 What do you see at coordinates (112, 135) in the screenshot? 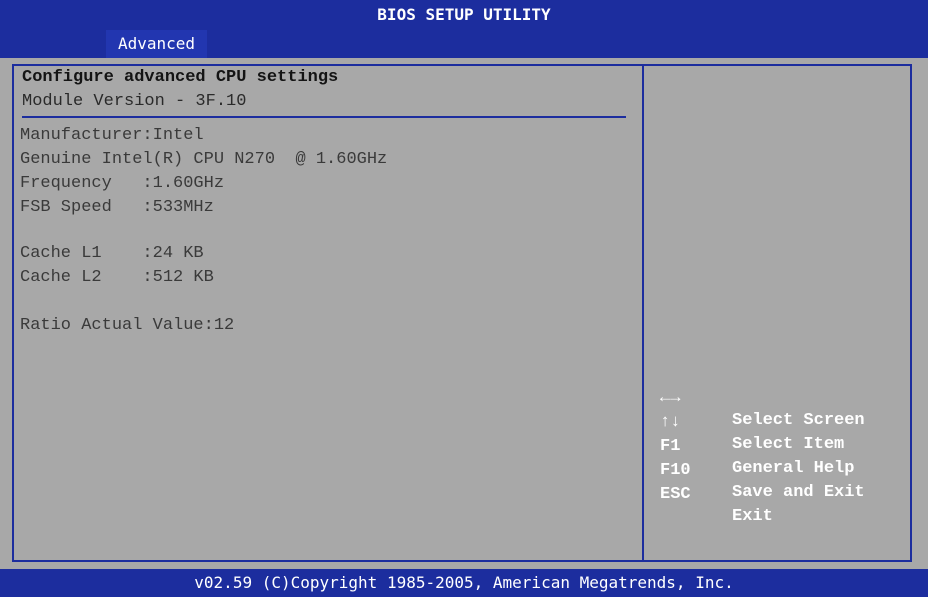
I see `manufacturer-line: Manufacturer:Intel` at bounding box center [112, 135].